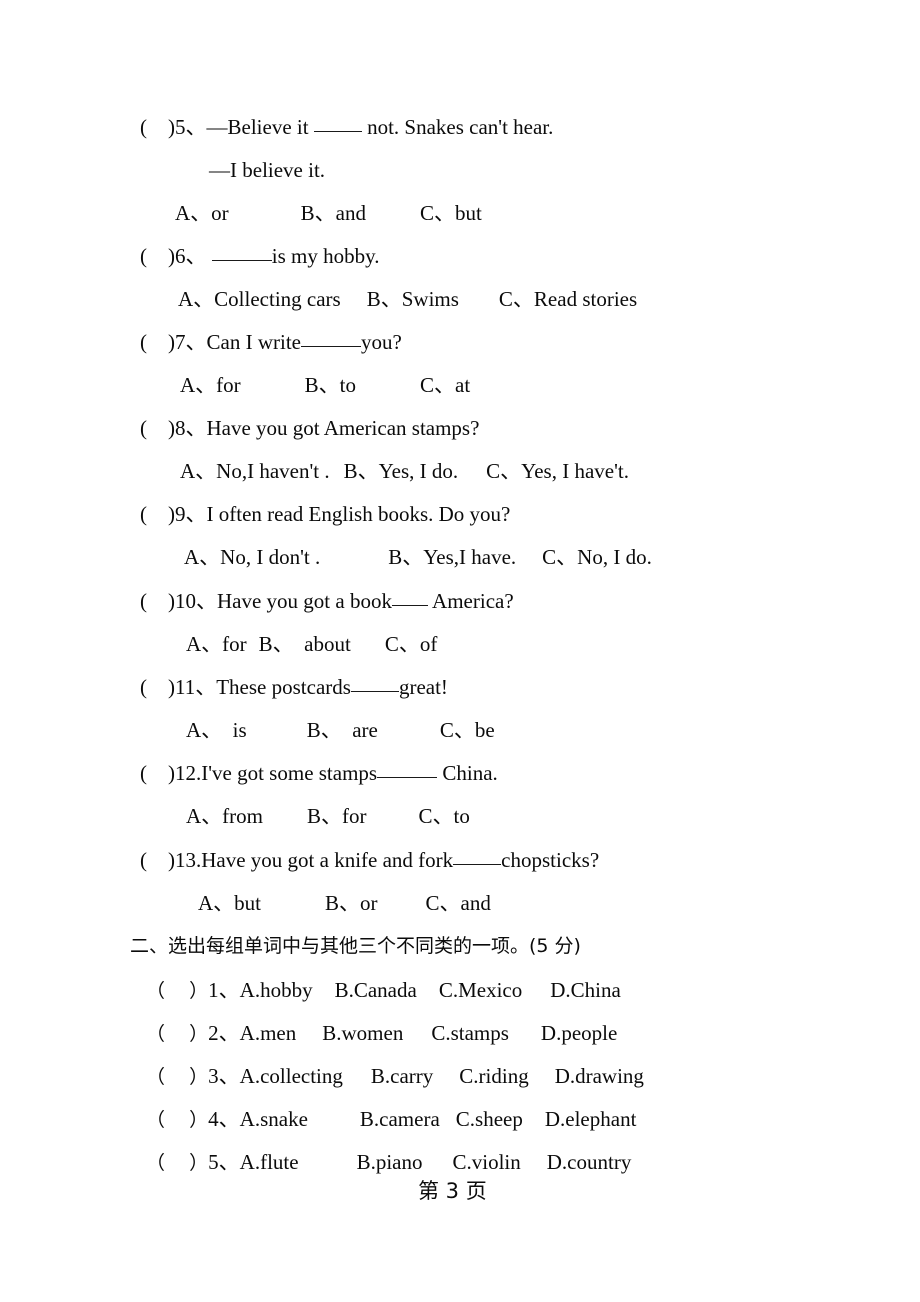 The image size is (920, 1302). What do you see at coordinates (597, 557) in the screenshot?
I see `option-9-c: C、No, I do.` at bounding box center [597, 557].